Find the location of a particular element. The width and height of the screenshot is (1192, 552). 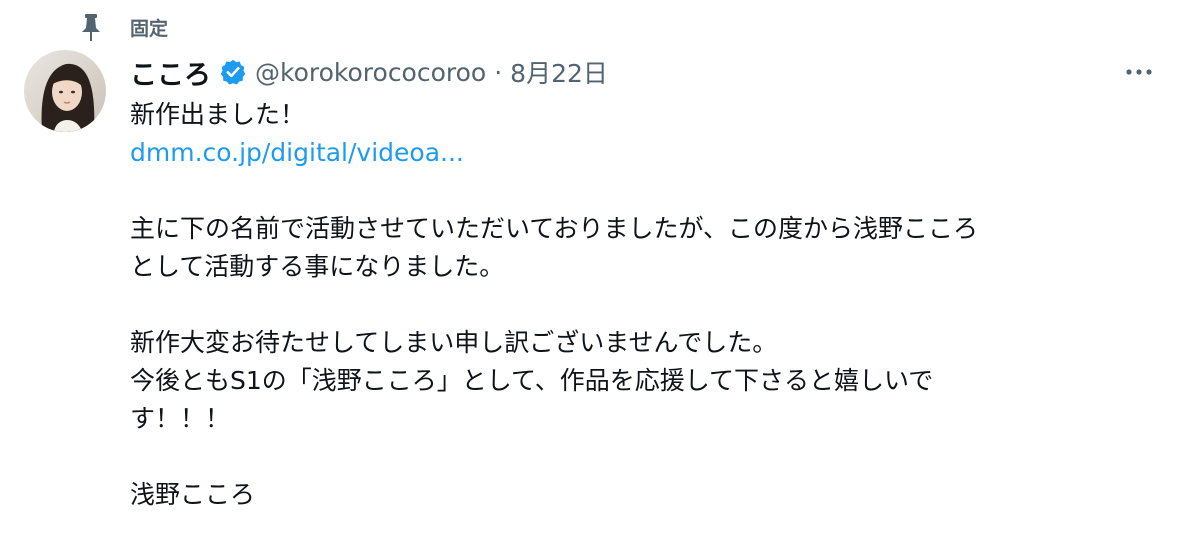

tweet-line: として活動する事になりました。 is located at coordinates (317, 266).